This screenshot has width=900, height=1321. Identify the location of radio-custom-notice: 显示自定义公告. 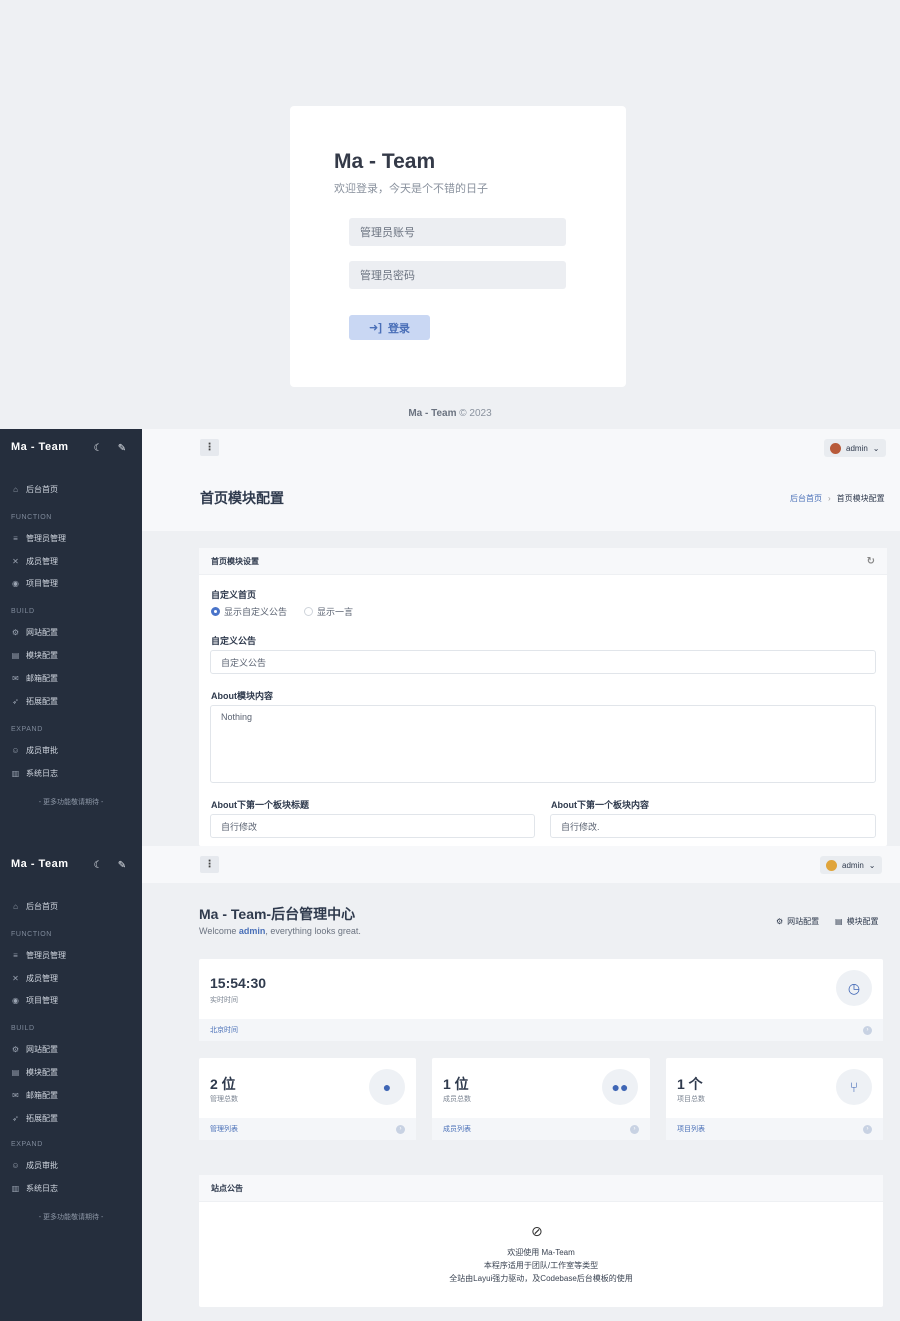
(249, 611).